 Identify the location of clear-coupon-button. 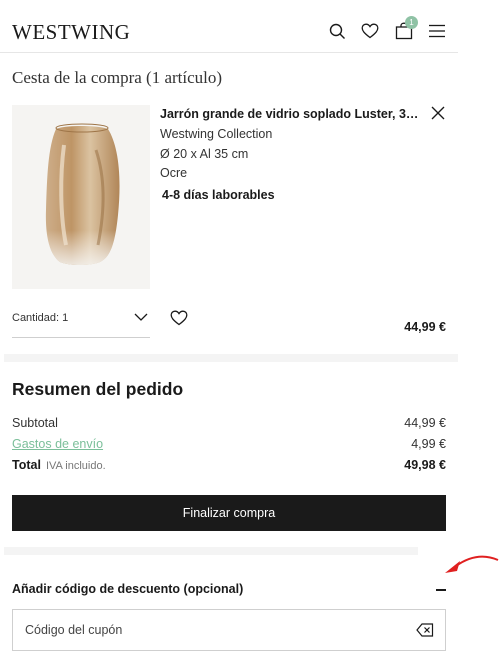
(425, 630).